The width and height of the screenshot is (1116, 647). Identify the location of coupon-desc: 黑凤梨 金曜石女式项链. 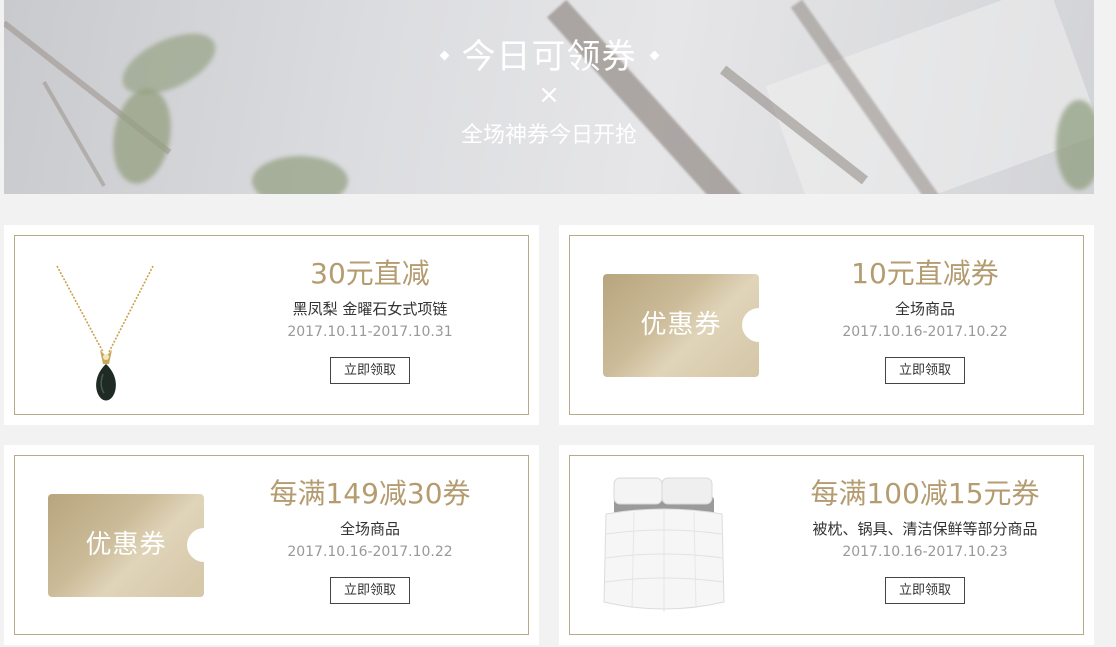
(370, 309).